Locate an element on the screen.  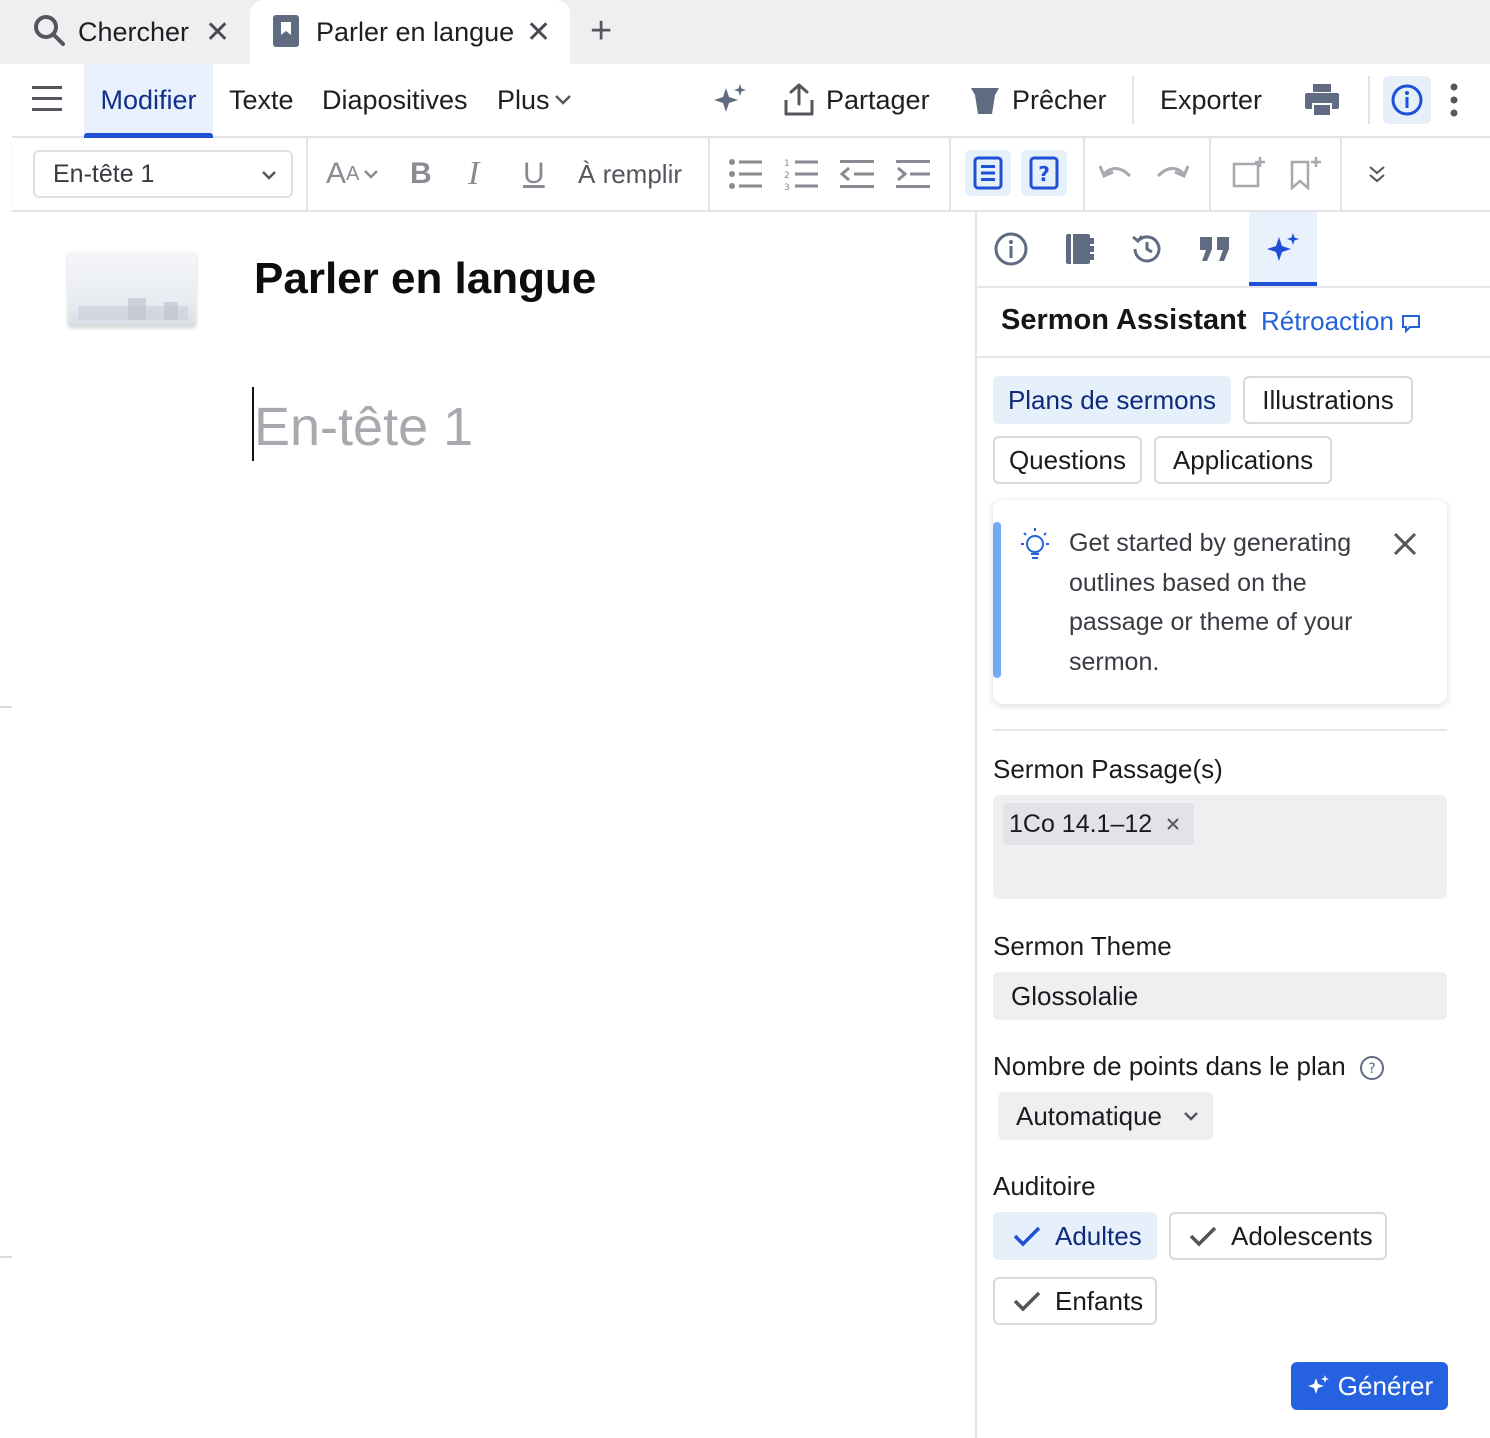
font-size-icon: AA is located at coordinates (352, 174).